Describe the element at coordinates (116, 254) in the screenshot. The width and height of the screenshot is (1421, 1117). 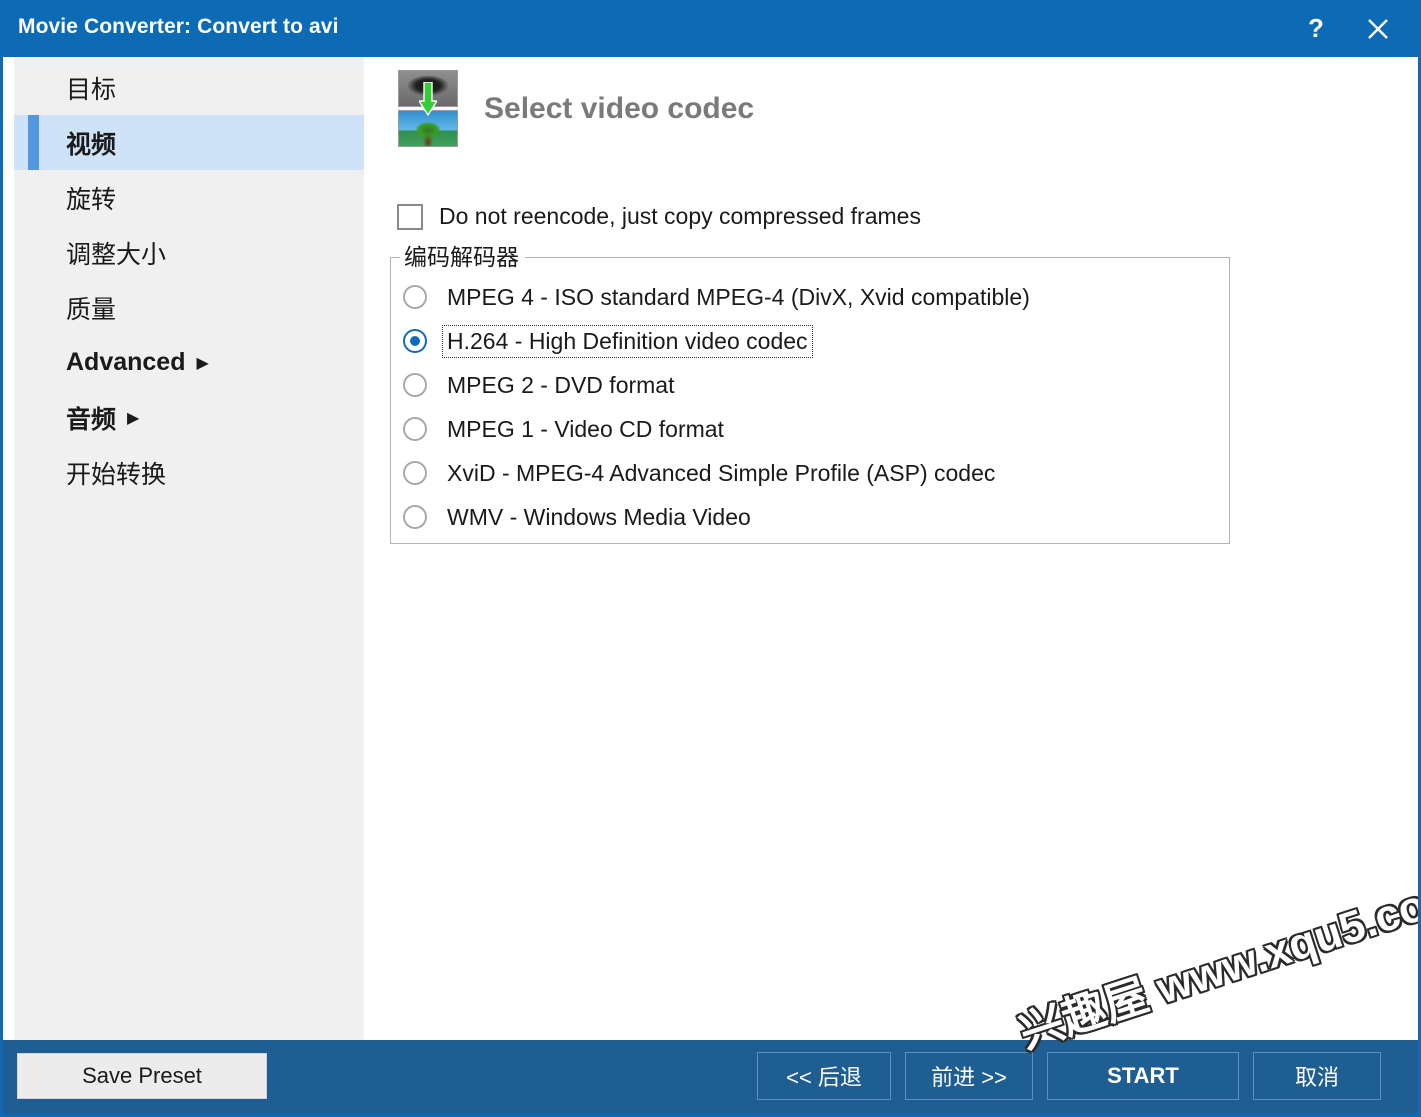
I see `sidebar-item-label: 调整大小` at that location.